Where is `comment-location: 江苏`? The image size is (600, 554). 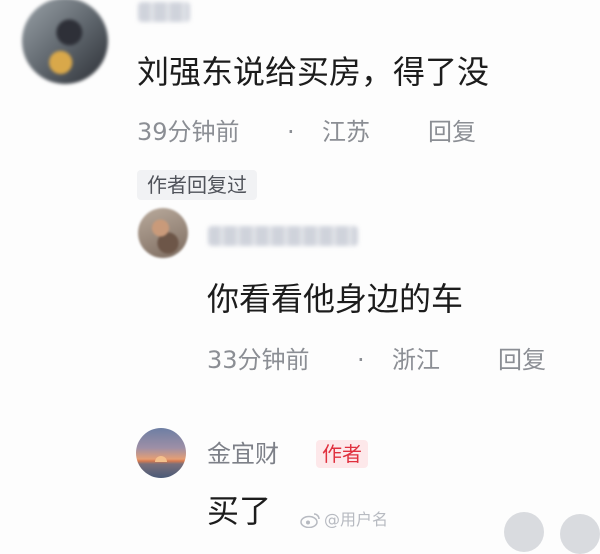 comment-location: 江苏 is located at coordinates (346, 132).